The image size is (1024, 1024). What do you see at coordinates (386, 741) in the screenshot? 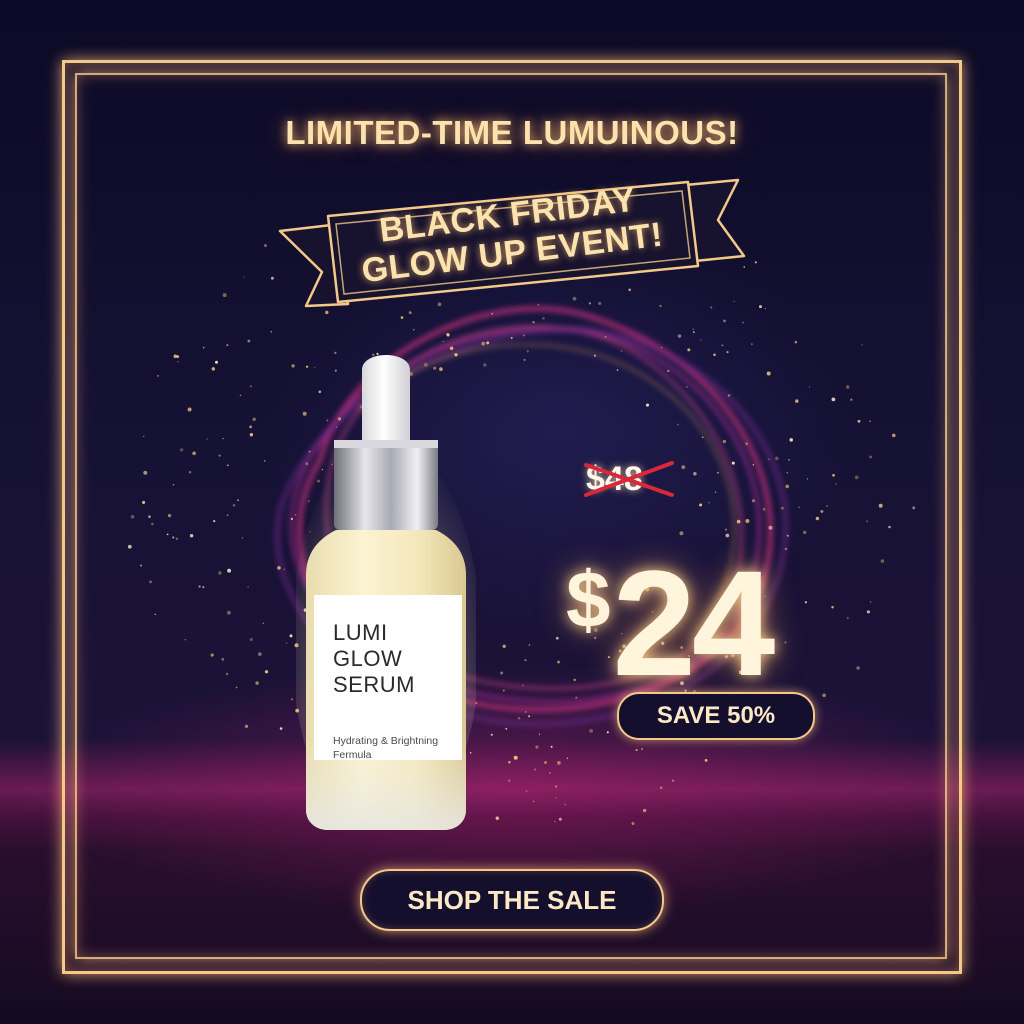
I see `product-tagline-line-1: Hydrating & Brightning` at bounding box center [386, 741].